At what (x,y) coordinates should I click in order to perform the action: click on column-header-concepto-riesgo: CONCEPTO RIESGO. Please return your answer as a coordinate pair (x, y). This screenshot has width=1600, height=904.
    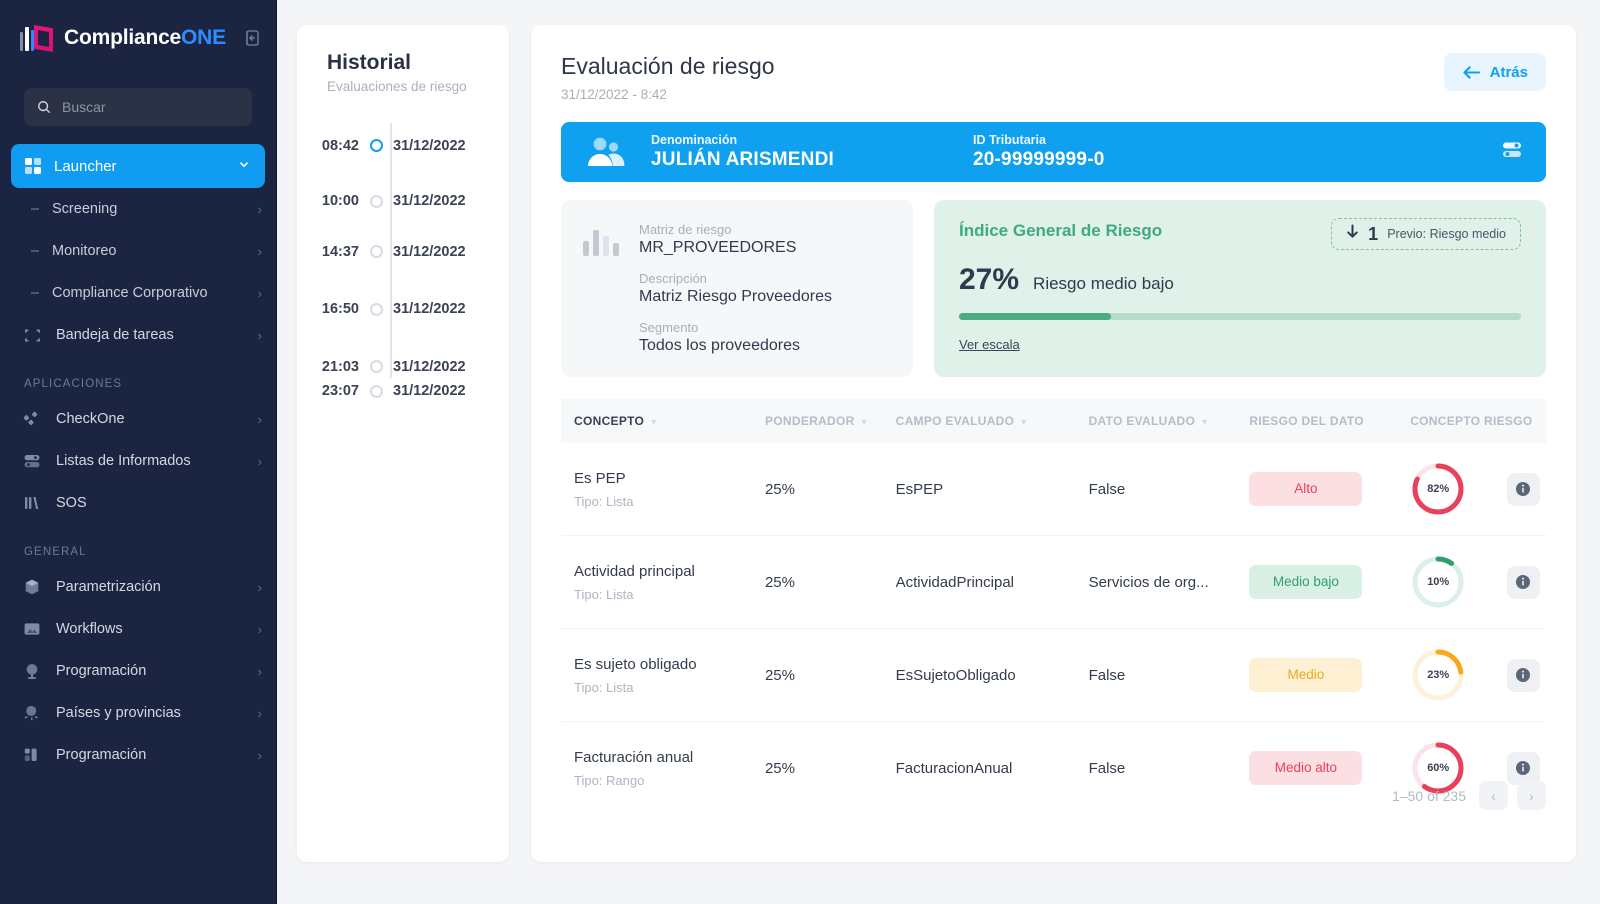
    Looking at the image, I should click on (1471, 421).